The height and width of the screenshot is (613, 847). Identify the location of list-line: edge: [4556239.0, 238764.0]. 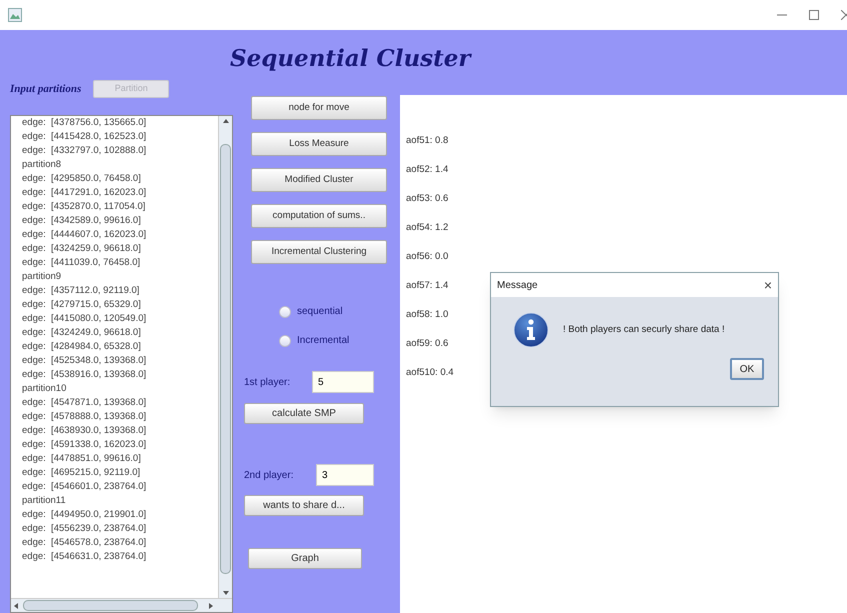
(85, 529).